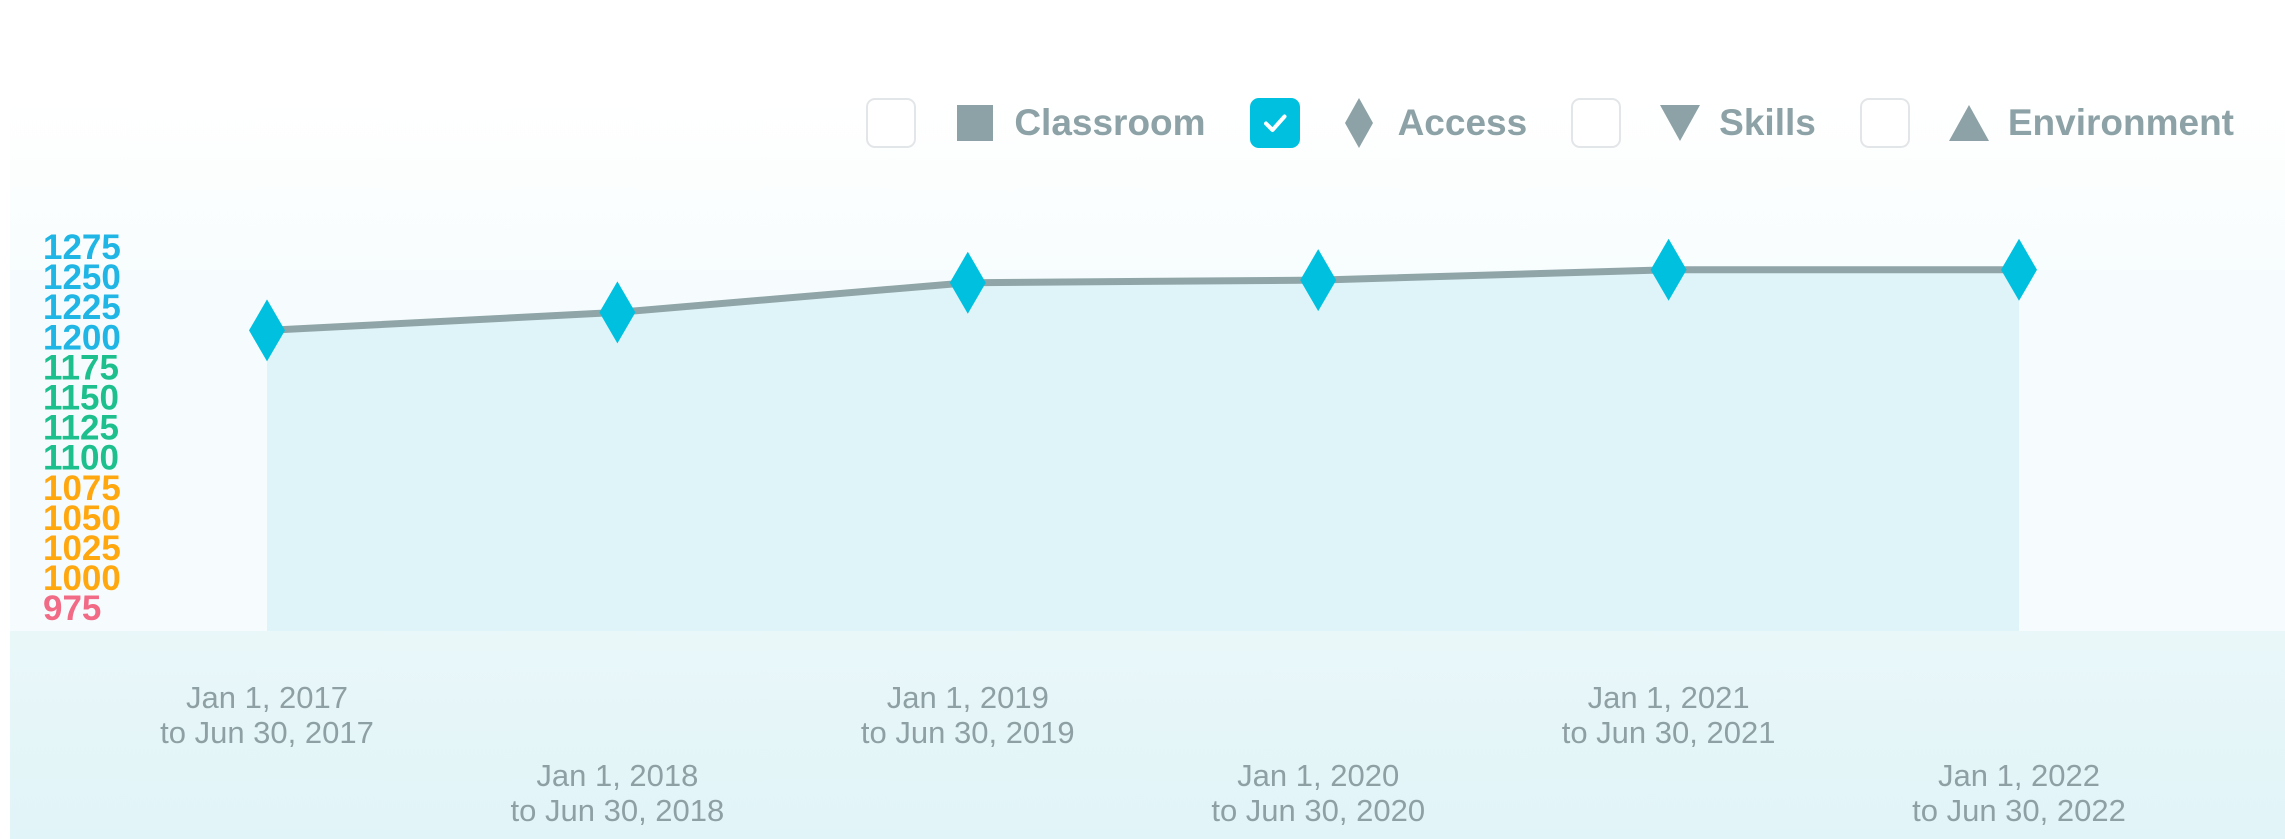 This screenshot has height=839, width=2285. I want to click on x-tick-label: to Jun 30, 2019, so click(968, 732).